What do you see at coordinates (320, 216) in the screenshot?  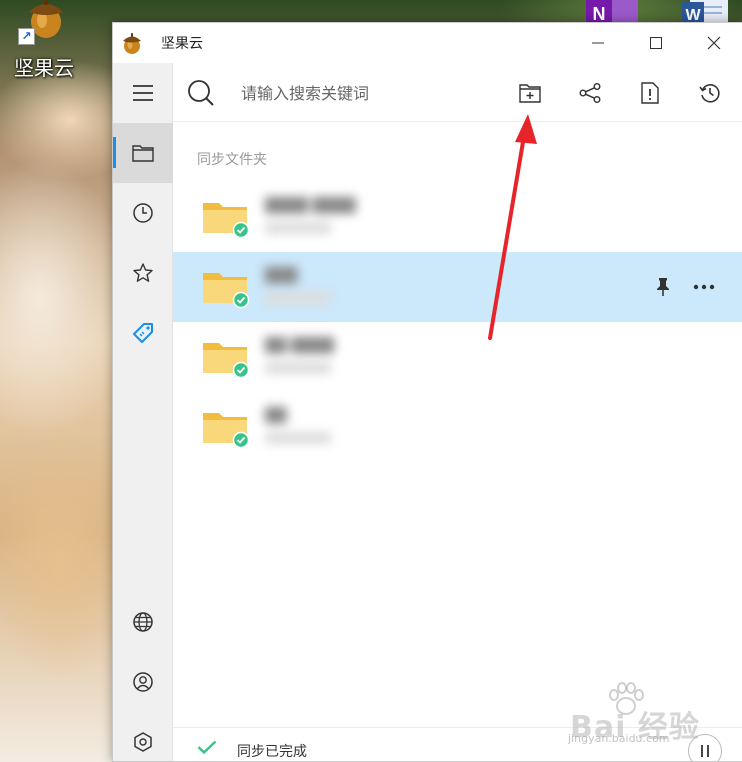 I see `folder-name: ████ ████` at bounding box center [320, 216].